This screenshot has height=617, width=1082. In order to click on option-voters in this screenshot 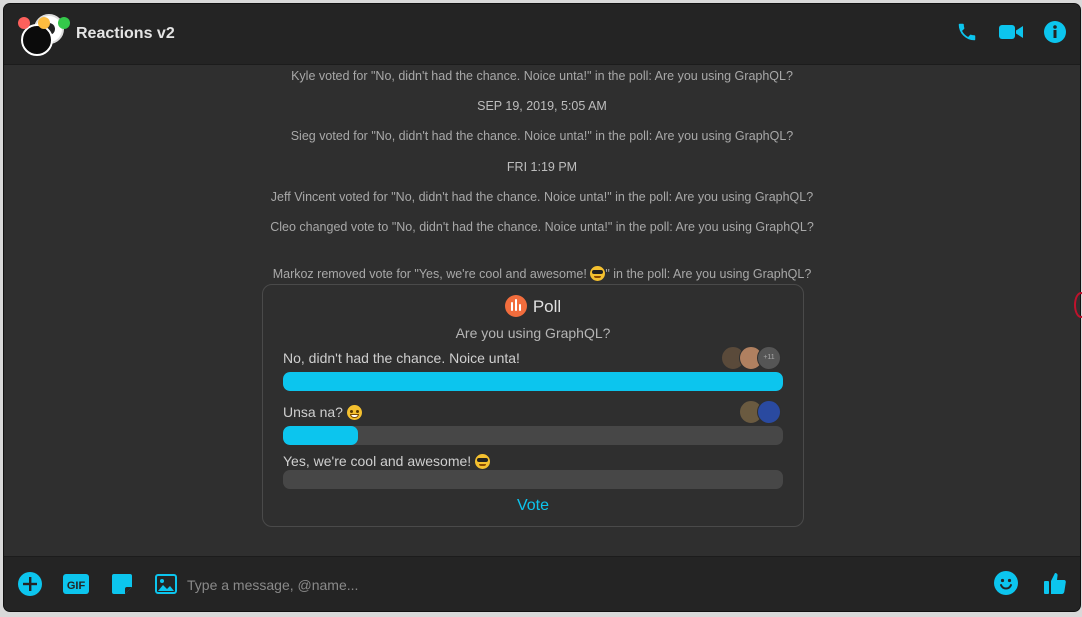, I will do `click(760, 412)`.